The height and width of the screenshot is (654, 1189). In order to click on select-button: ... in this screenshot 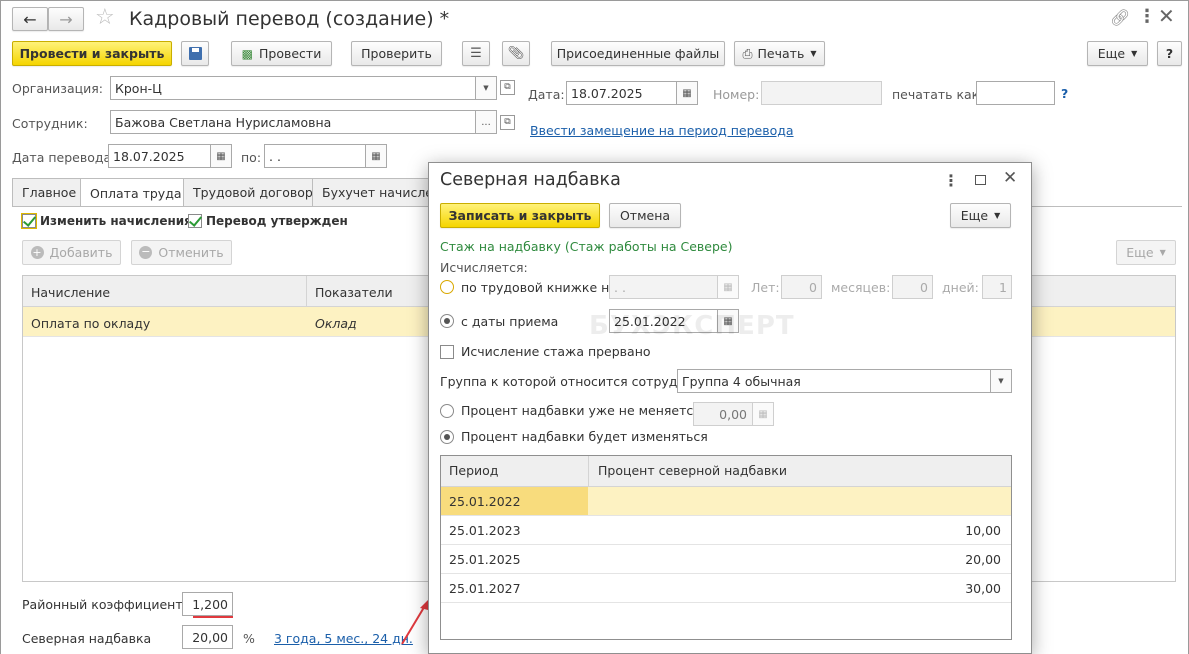, I will do `click(486, 122)`.